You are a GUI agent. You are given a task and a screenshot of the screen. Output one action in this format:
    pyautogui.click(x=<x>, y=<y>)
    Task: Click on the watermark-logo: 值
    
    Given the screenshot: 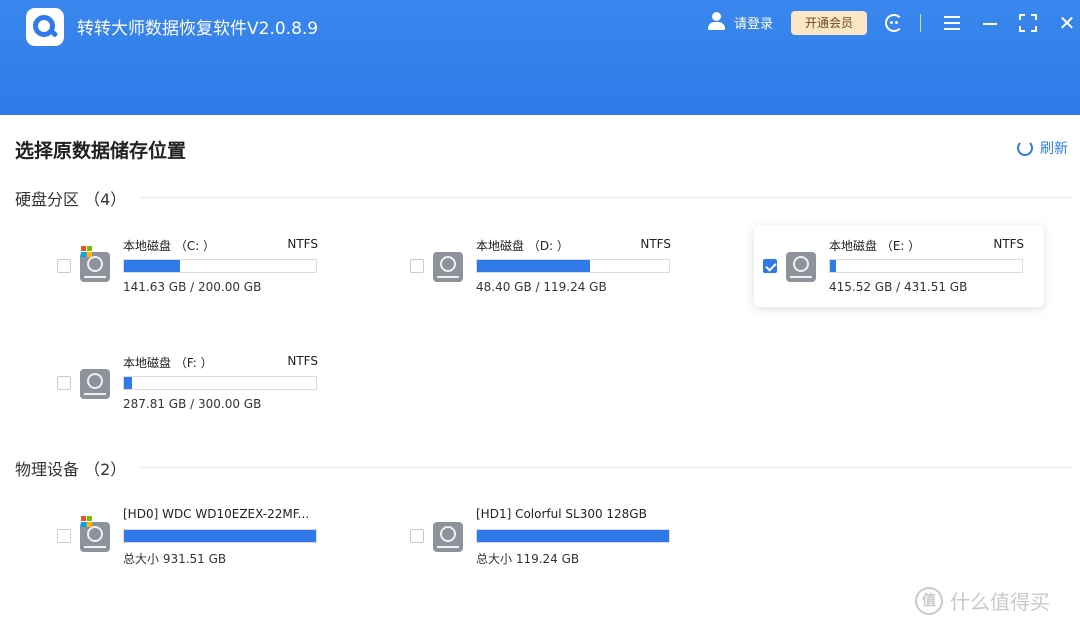 What is the action you would take?
    pyautogui.click(x=929, y=600)
    